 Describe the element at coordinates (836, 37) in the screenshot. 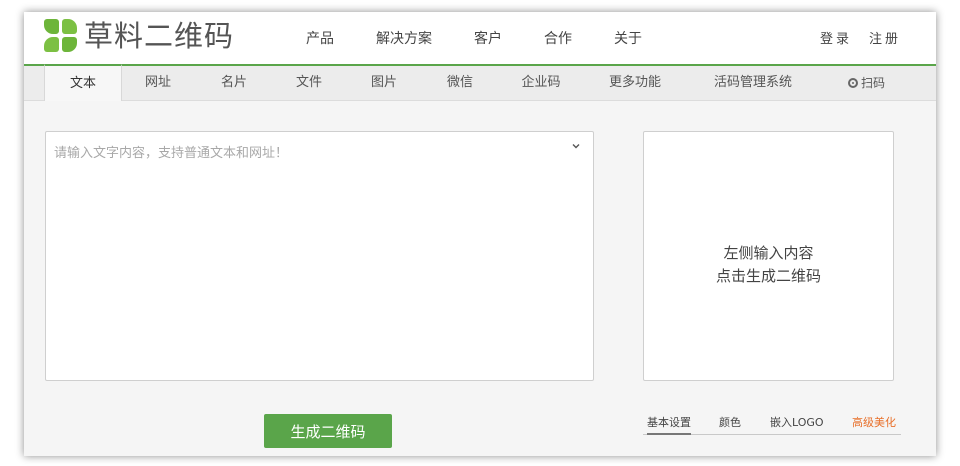

I see `login-link: 登录` at that location.